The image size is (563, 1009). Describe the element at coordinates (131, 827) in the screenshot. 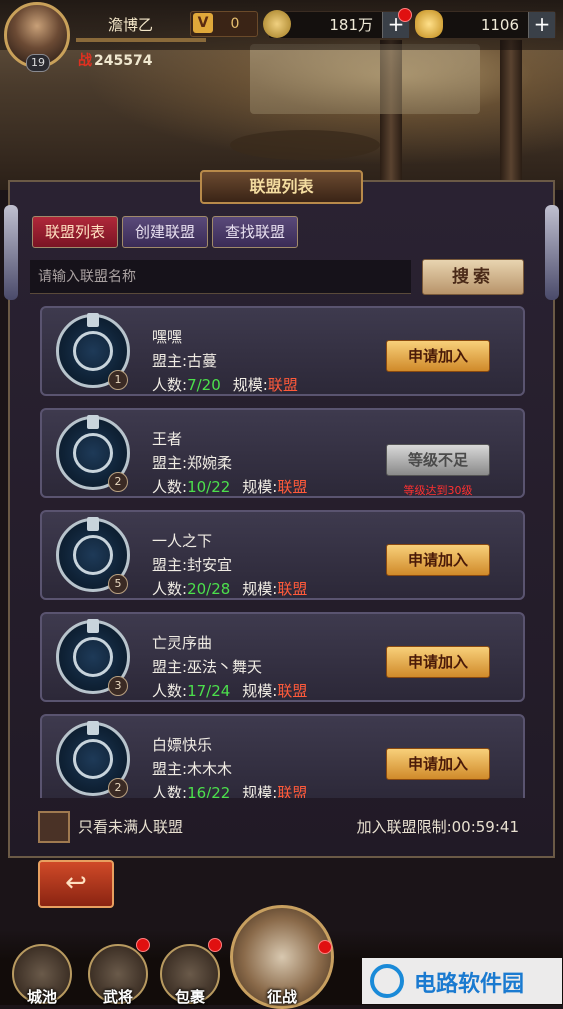

I see `not-full-filter-label: 只看未满人联盟` at that location.